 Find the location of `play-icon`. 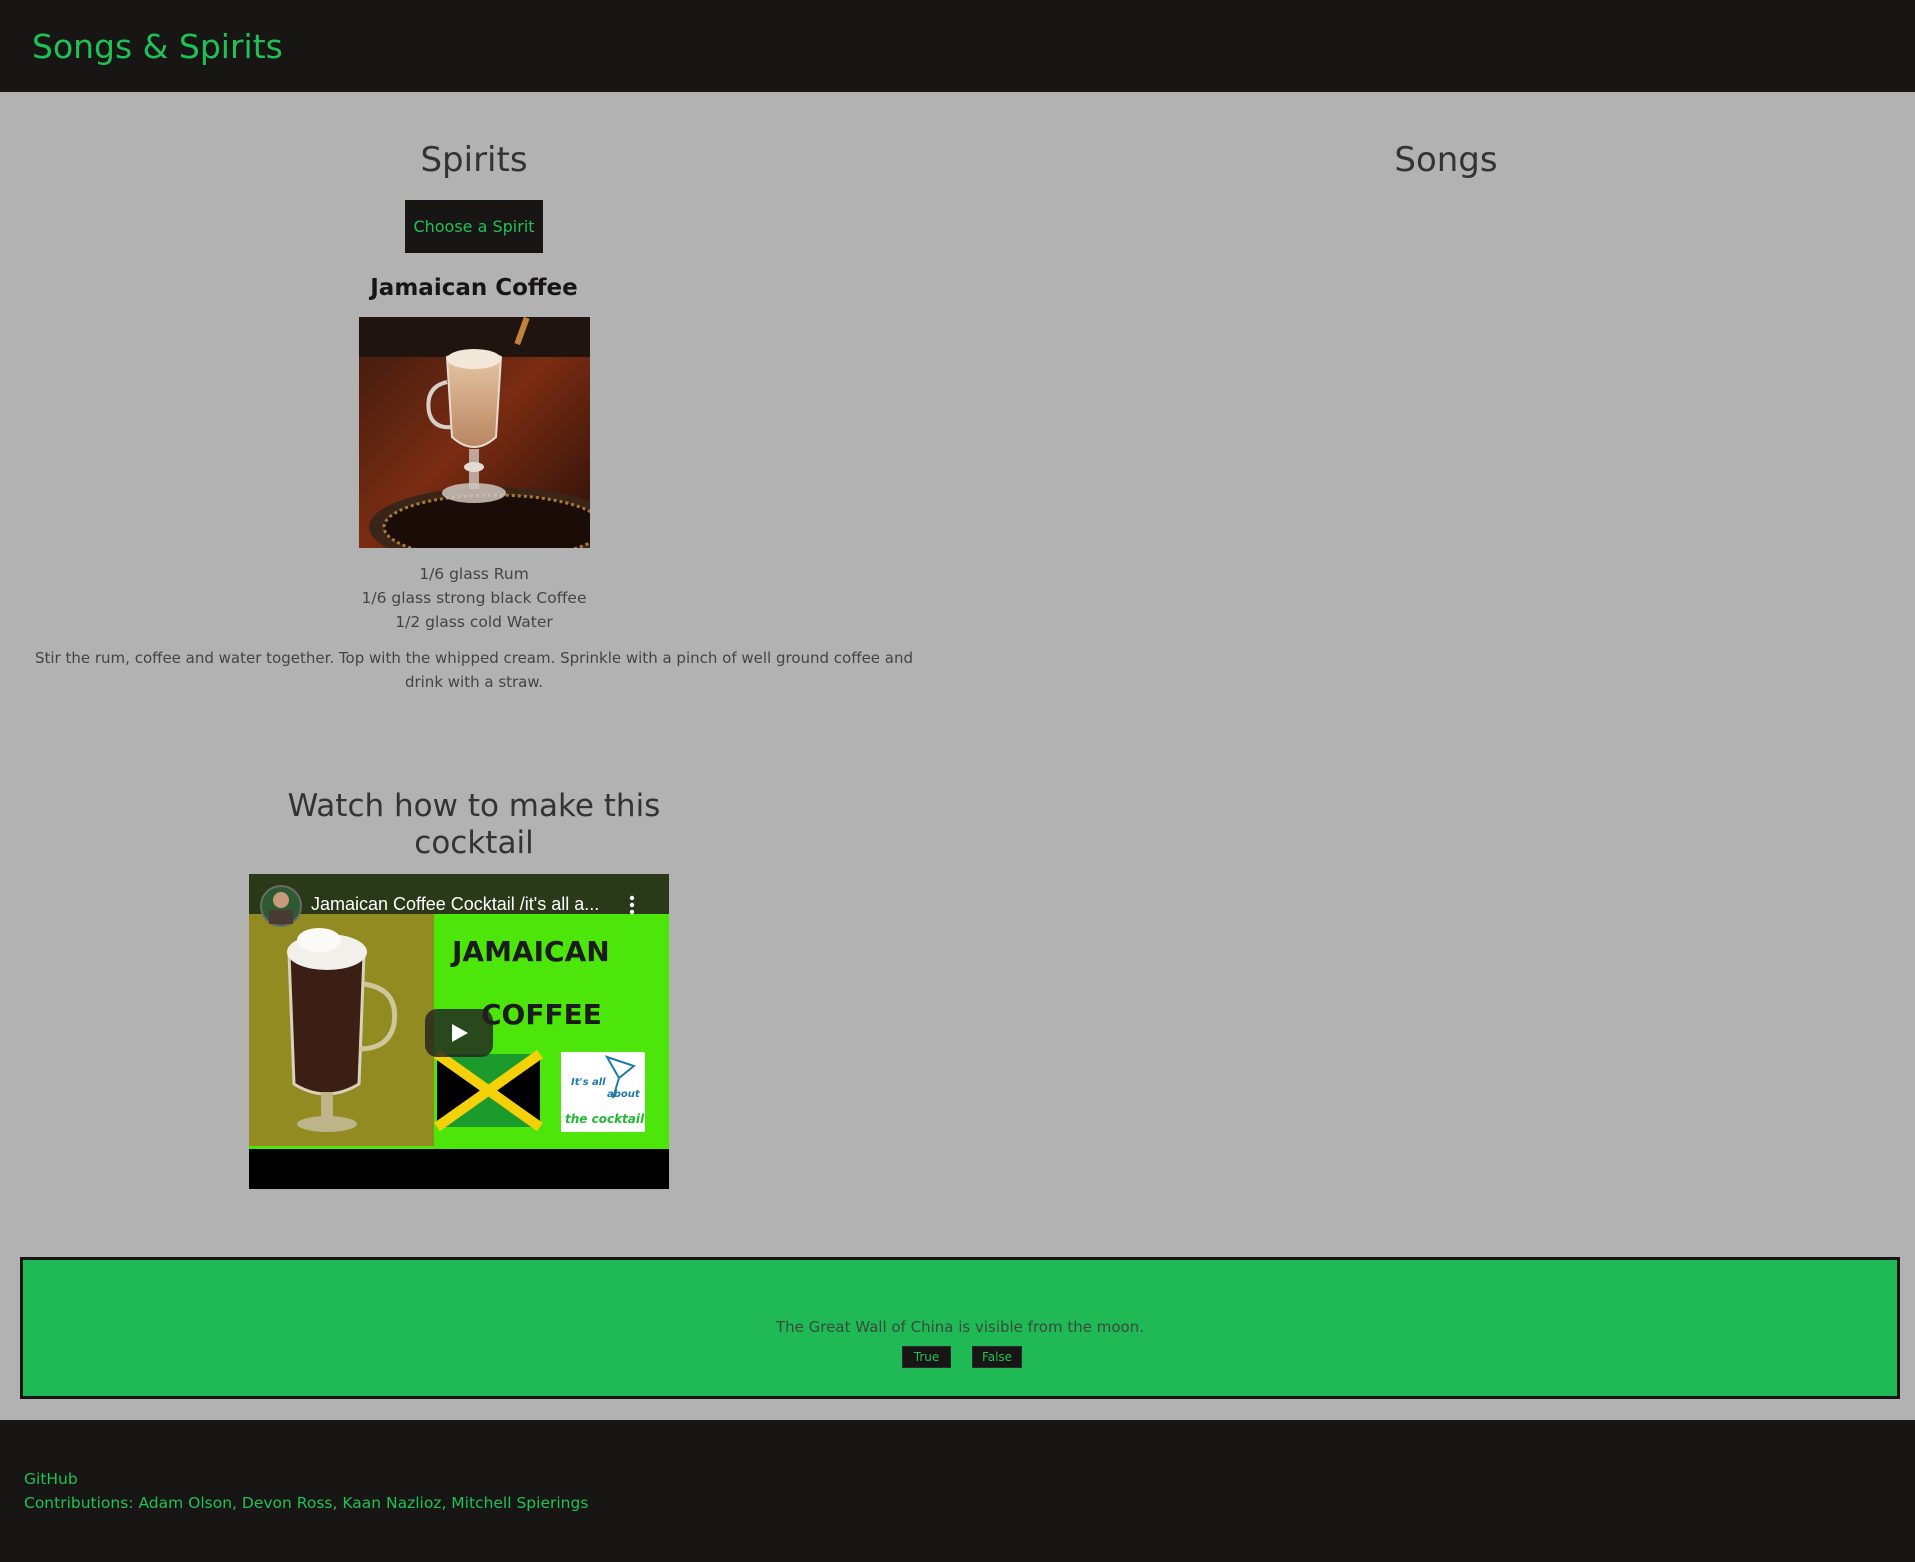

play-icon is located at coordinates (459, 1033).